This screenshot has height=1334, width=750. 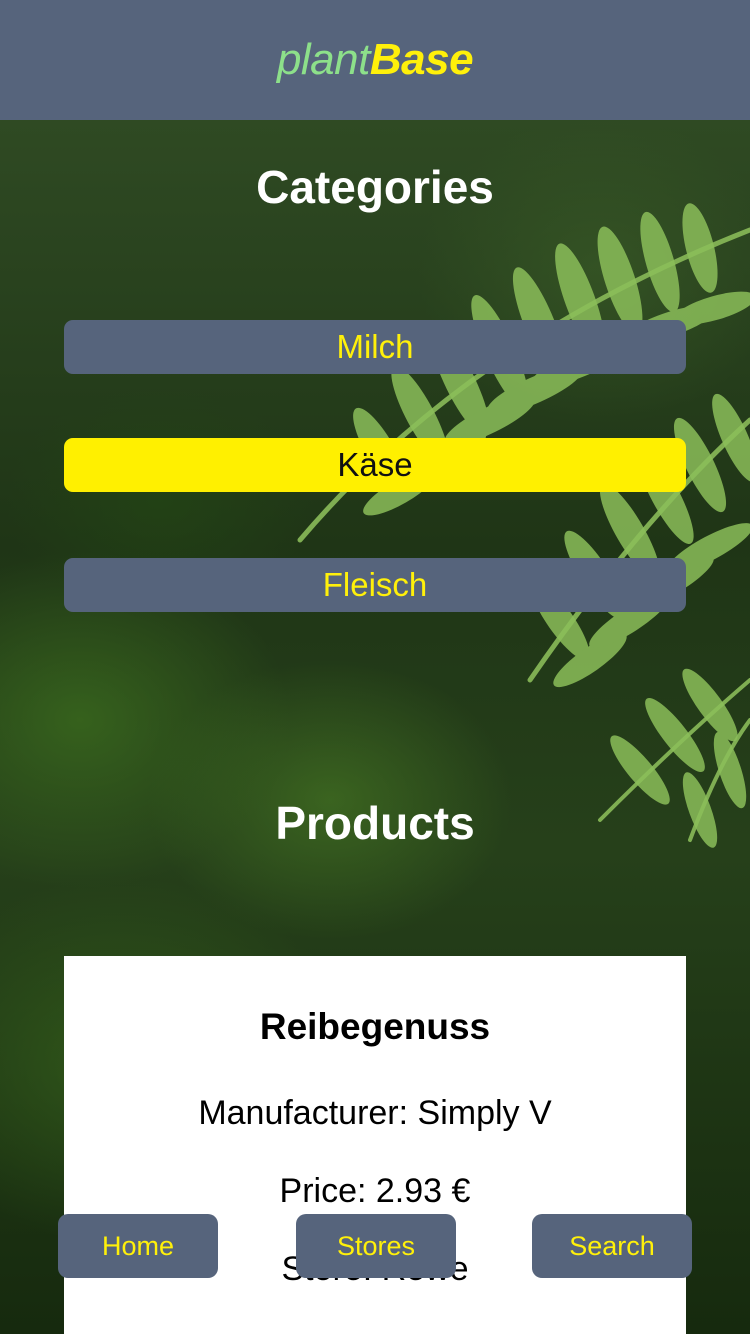 What do you see at coordinates (375, 585) in the screenshot?
I see `category-button-fleisch: Fleisch` at bounding box center [375, 585].